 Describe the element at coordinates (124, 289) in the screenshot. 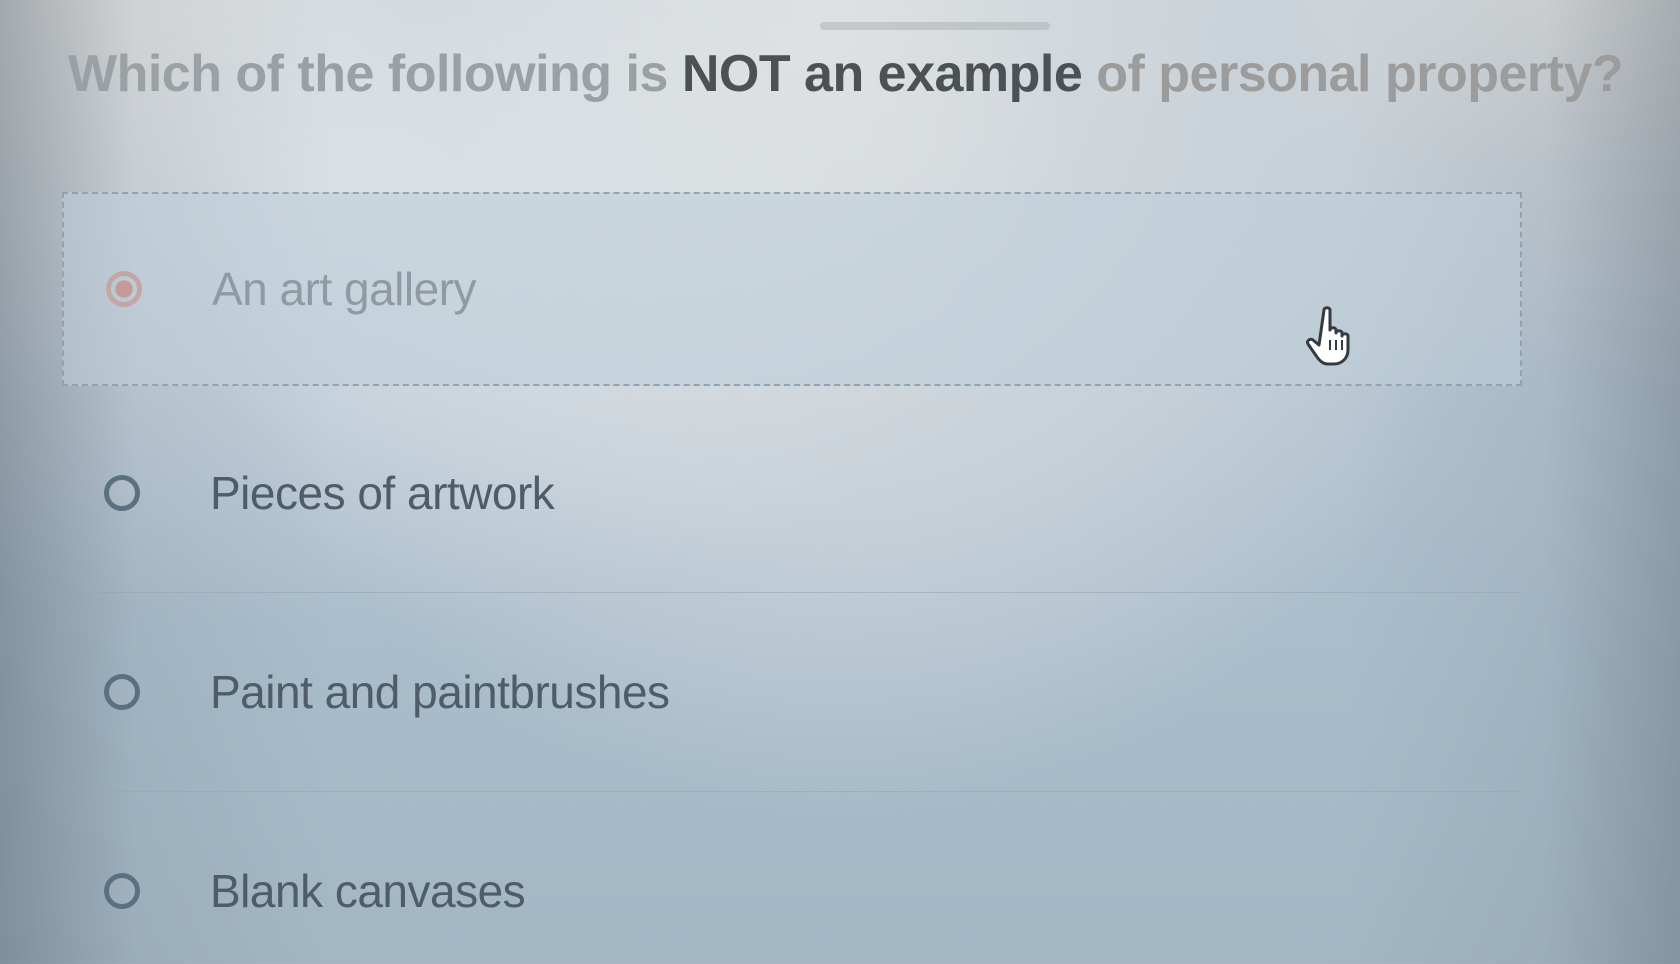

I see `radio-button-selected-icon` at that location.